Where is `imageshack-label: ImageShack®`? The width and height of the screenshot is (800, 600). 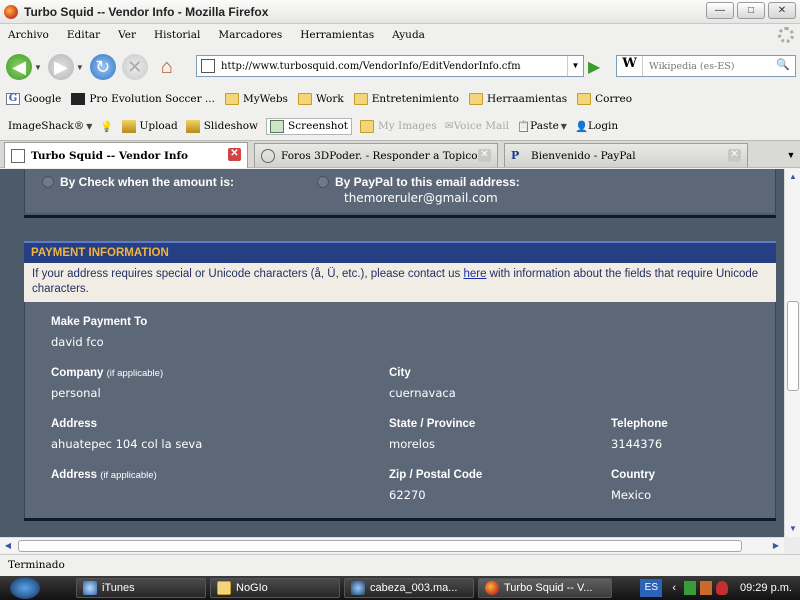 imageshack-label: ImageShack® is located at coordinates (46, 126).